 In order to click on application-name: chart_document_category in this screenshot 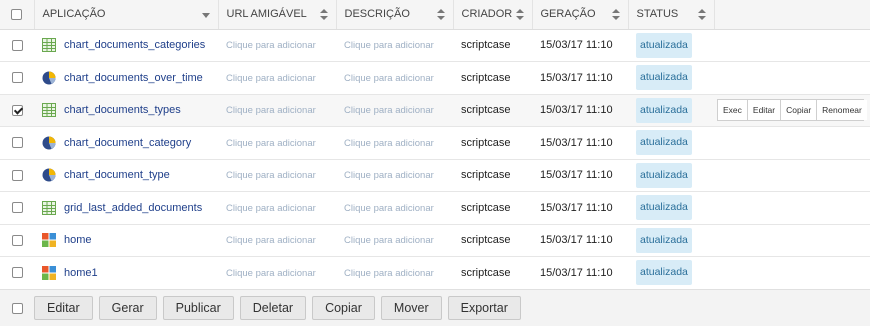, I will do `click(127, 143)`.